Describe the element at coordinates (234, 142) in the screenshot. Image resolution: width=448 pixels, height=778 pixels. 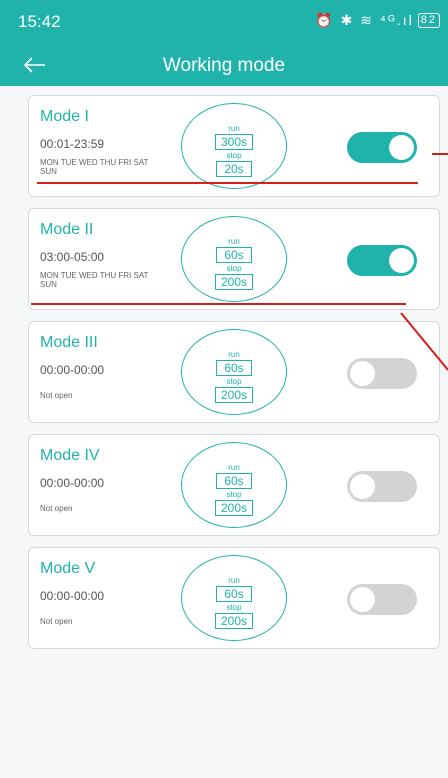
I see `run-duration: 300s` at that location.